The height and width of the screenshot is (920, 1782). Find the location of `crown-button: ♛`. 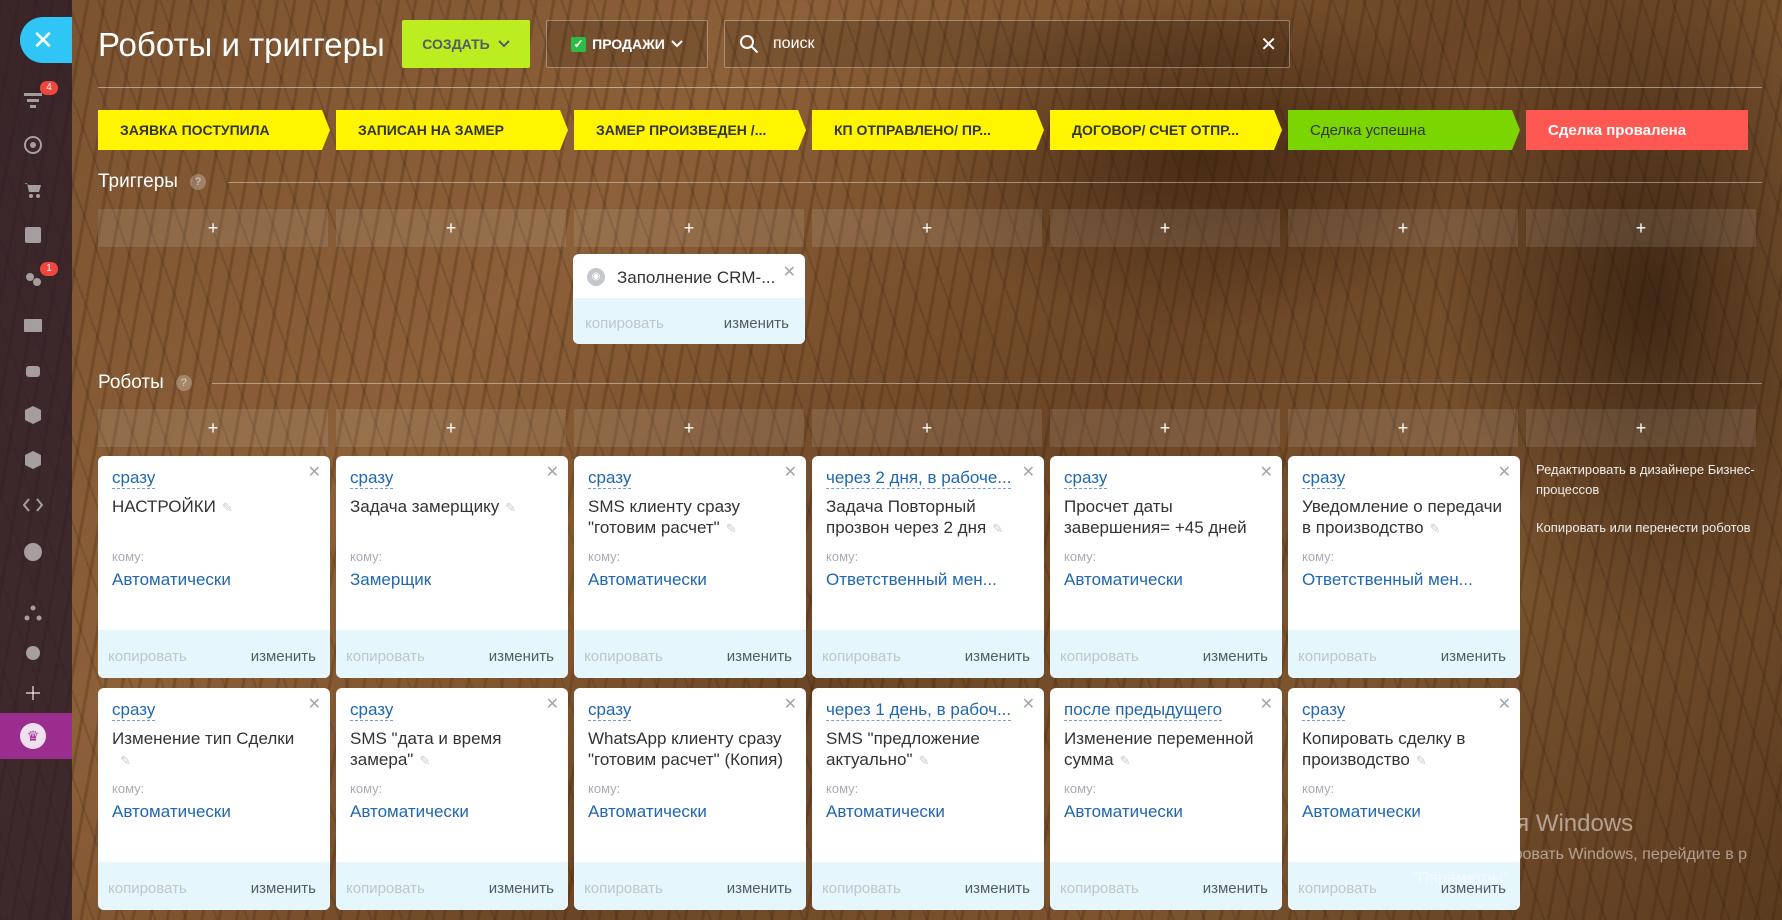

crown-button: ♛ is located at coordinates (36, 736).